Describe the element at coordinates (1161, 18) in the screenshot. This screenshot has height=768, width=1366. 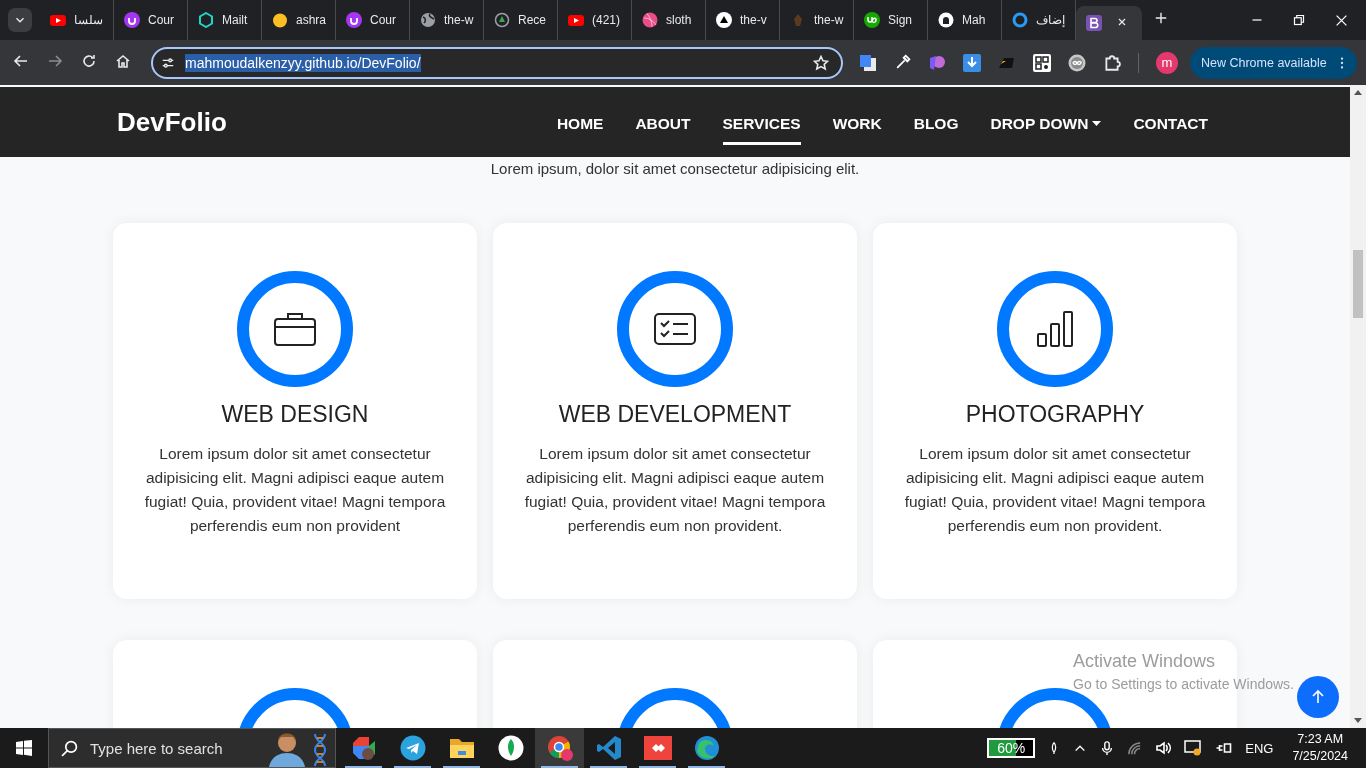
I see `plus-icon` at that location.